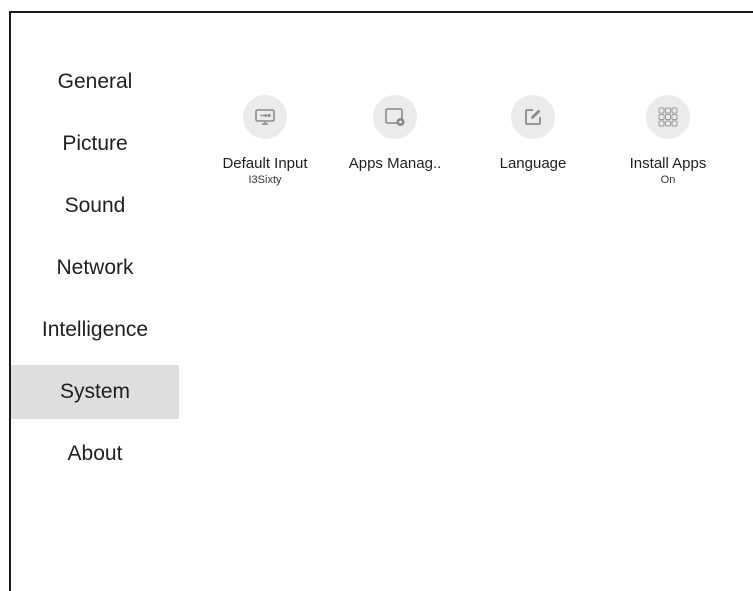 The height and width of the screenshot is (591, 753). Describe the element at coordinates (95, 454) in the screenshot. I see `sidebar-item-about: About` at that location.